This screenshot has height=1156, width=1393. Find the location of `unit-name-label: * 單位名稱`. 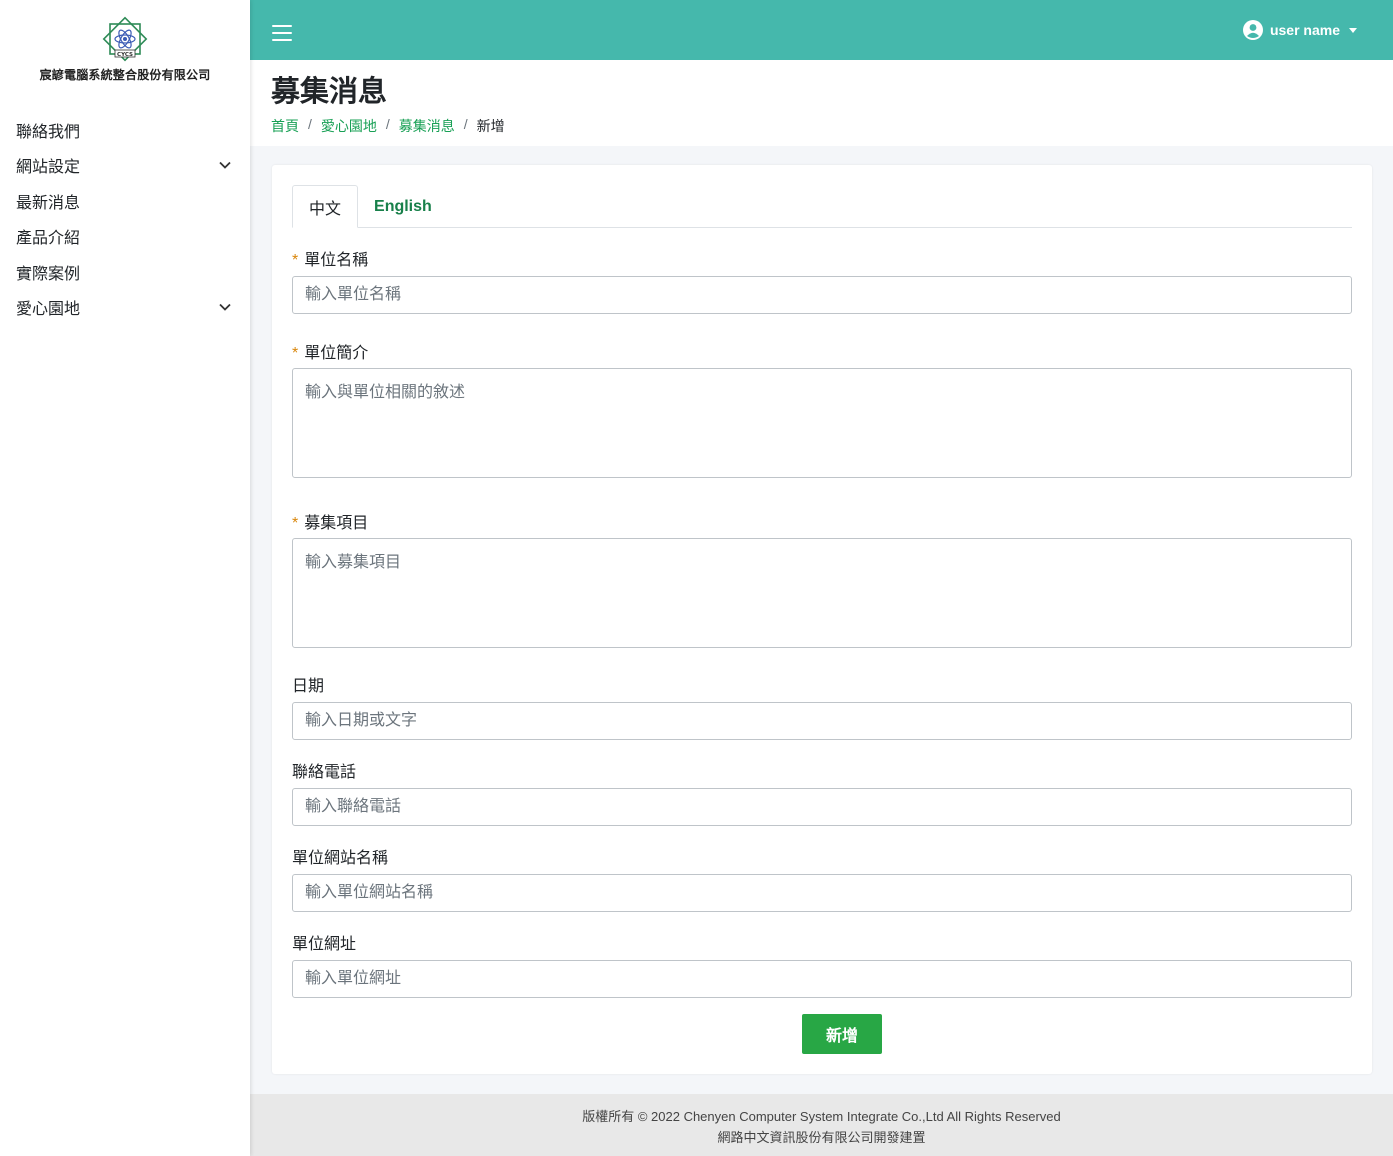

unit-name-label: * 單位名稱 is located at coordinates (330, 260).